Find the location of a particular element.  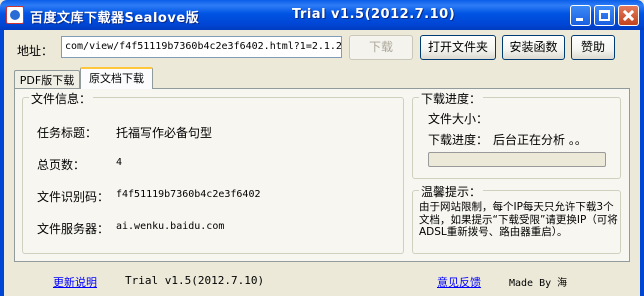

file-server-label: 文件服务器： is located at coordinates (73, 229).